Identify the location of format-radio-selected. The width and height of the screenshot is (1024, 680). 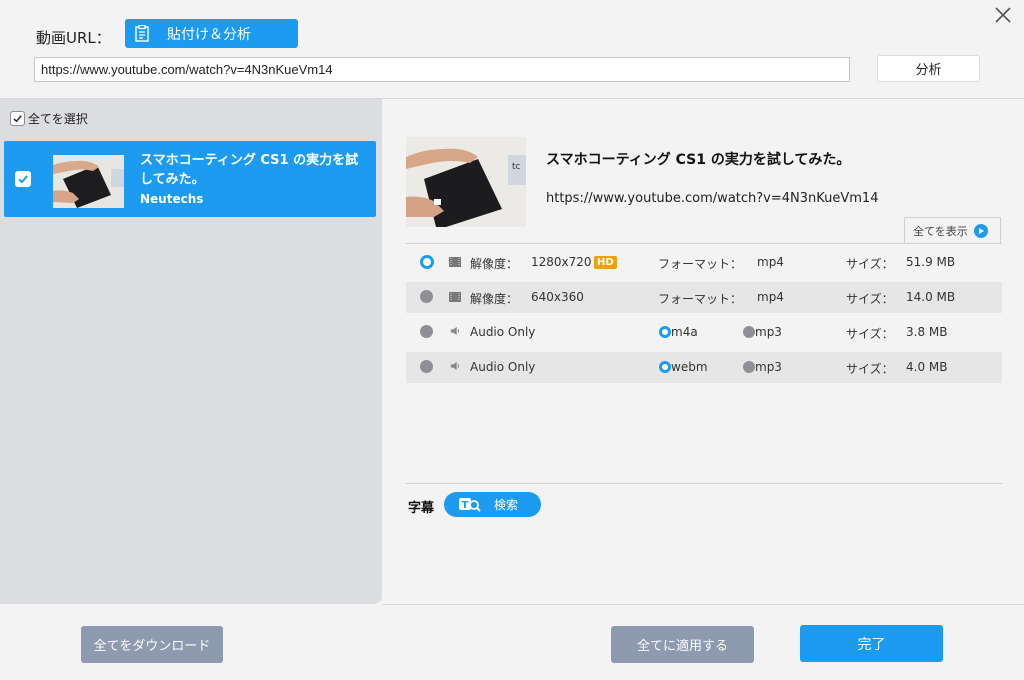
(427, 262).